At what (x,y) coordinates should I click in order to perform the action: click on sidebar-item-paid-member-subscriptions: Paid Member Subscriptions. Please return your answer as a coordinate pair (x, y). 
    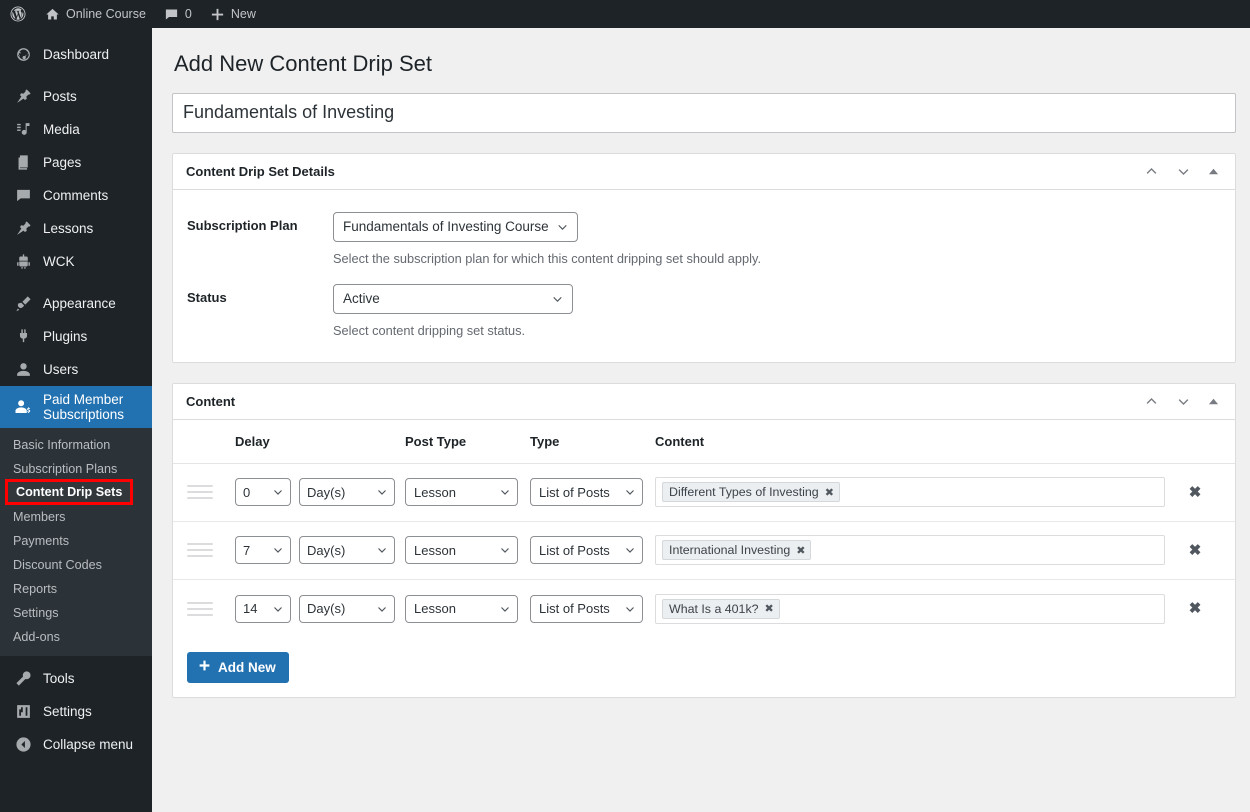
    Looking at the image, I should click on (76, 407).